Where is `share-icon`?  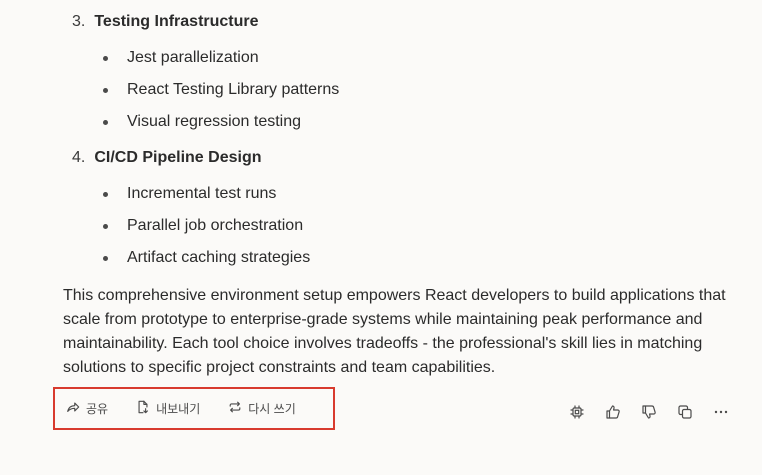
share-icon is located at coordinates (73, 408).